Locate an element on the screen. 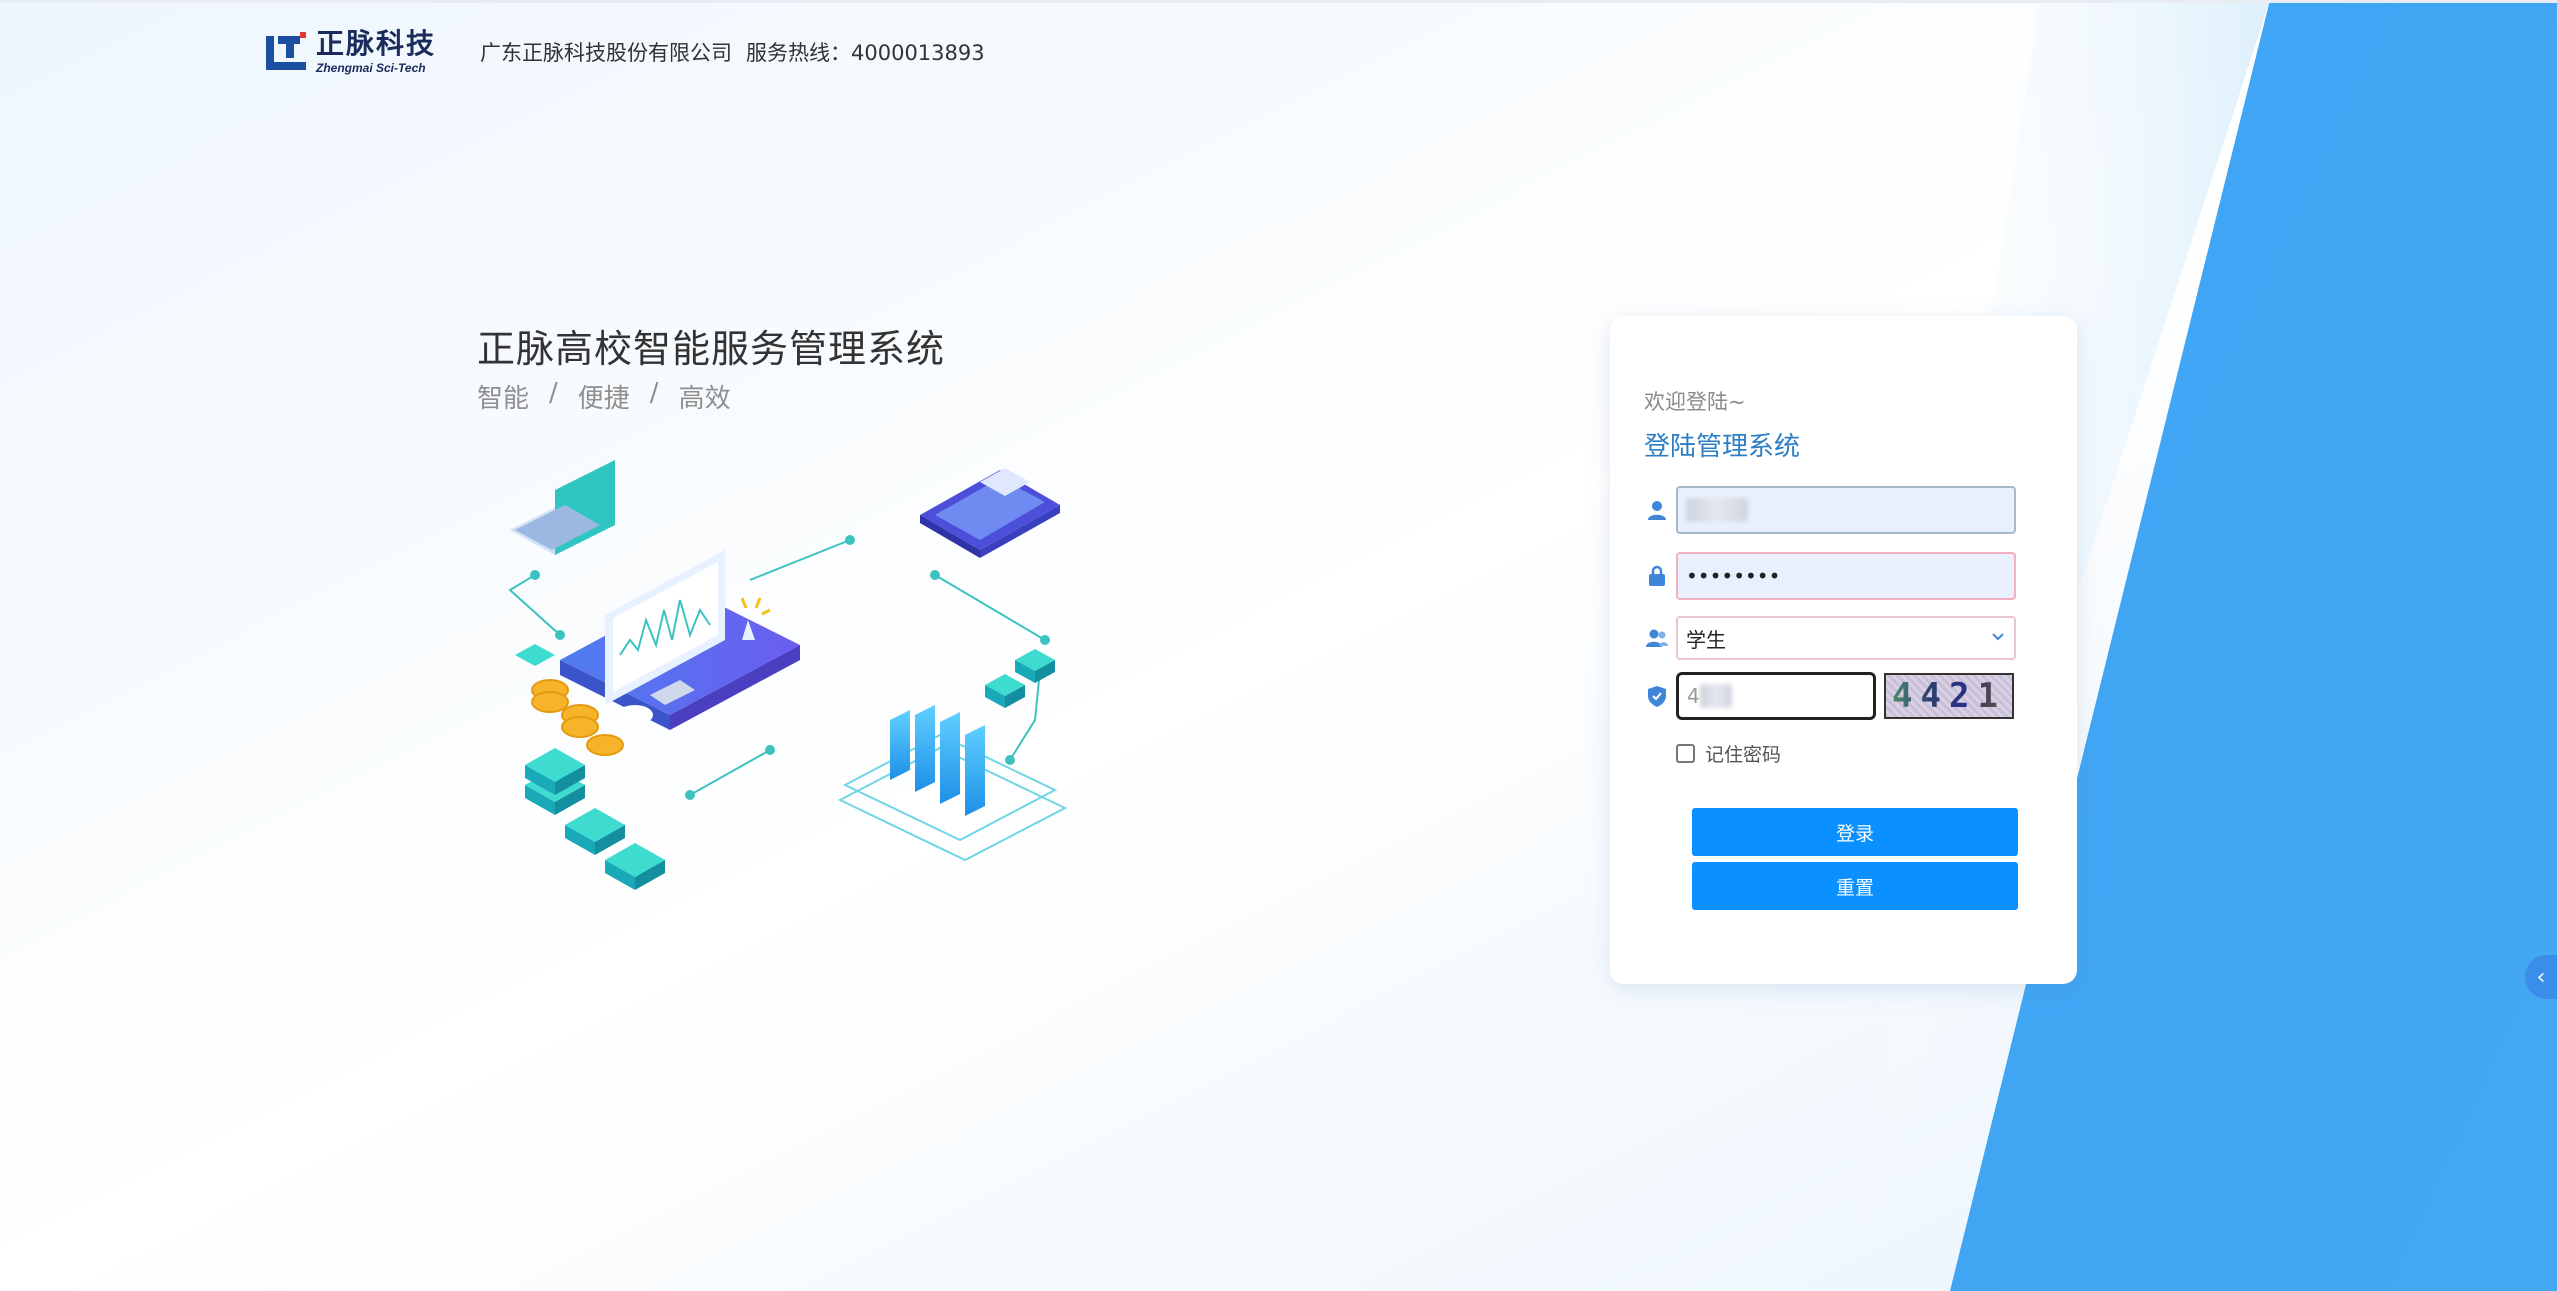 This screenshot has width=2557, height=1291. side-collapse-tab: ‹ is located at coordinates (2541, 977).